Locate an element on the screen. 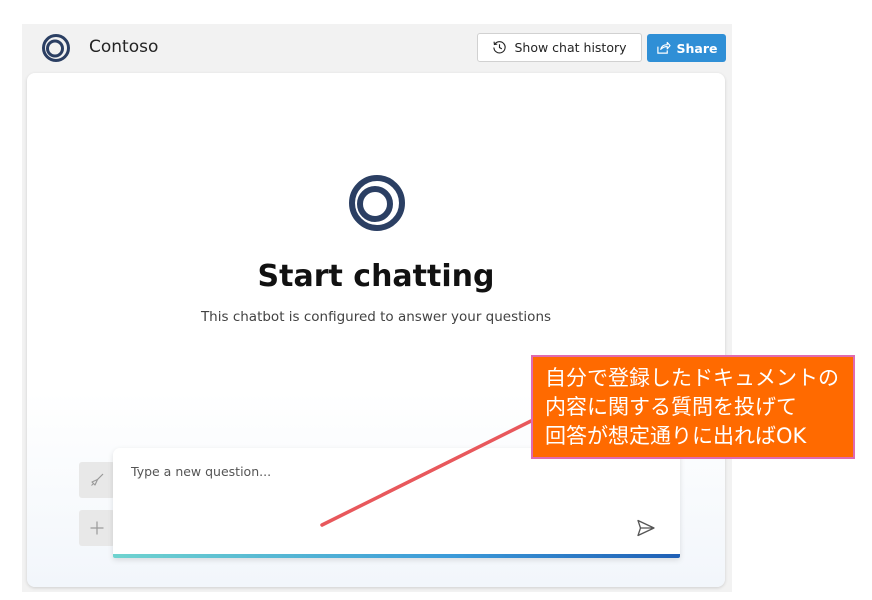 This screenshot has height=600, width=872. app-title: Contoso is located at coordinates (124, 47).